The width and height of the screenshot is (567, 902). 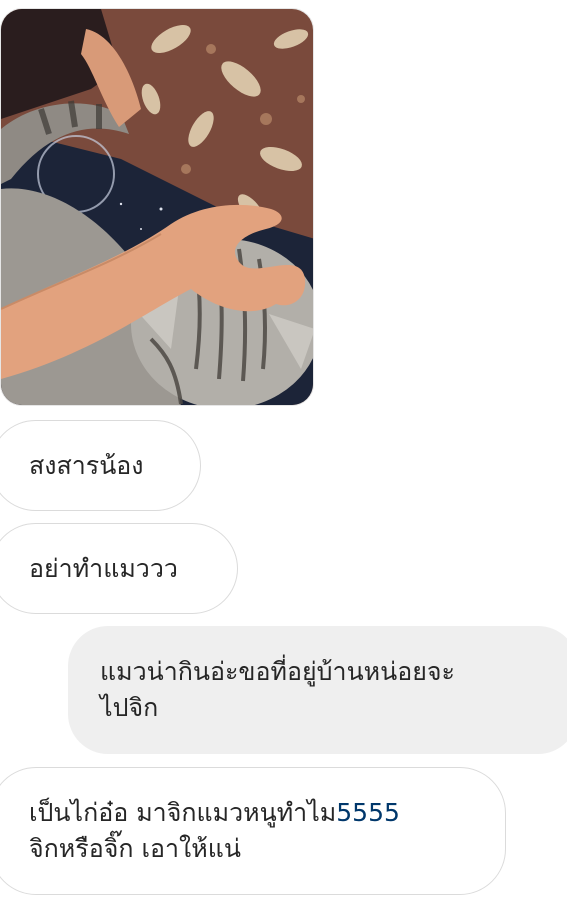 I want to click on outgoing-message-bubble: แมวน่ากินอ่ะขอที่อยู่บ้านหน่อยจะ ไปจิก, so click(x=317, y=690).